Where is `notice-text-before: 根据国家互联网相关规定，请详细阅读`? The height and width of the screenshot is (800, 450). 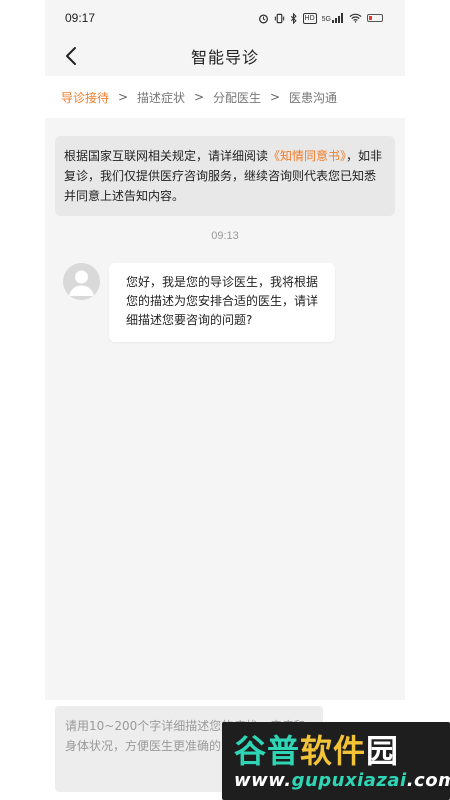 notice-text-before: 根据国家互联网相关规定，请详细阅读 is located at coordinates (166, 156).